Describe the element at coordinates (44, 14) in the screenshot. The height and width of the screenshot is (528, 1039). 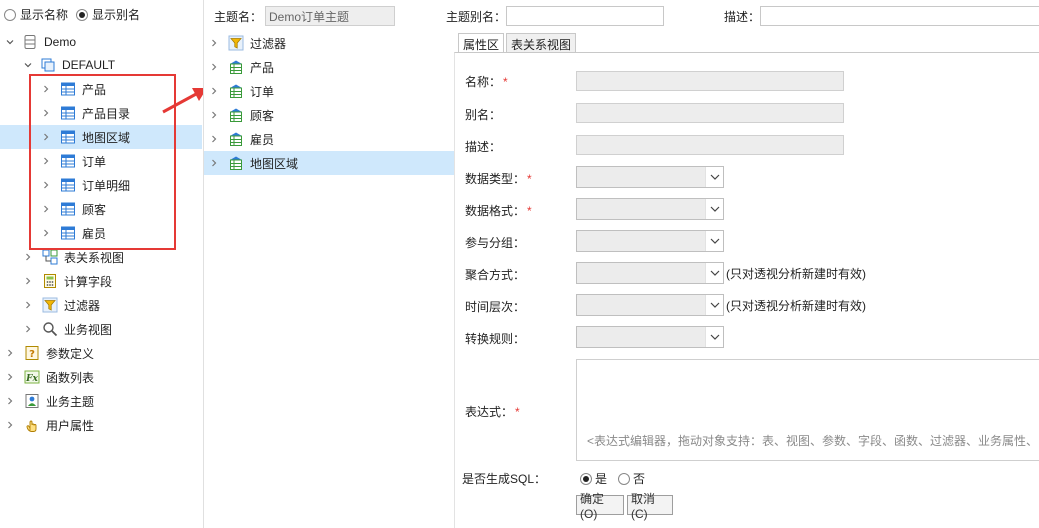
I see `show-name-label: 显示名称` at that location.